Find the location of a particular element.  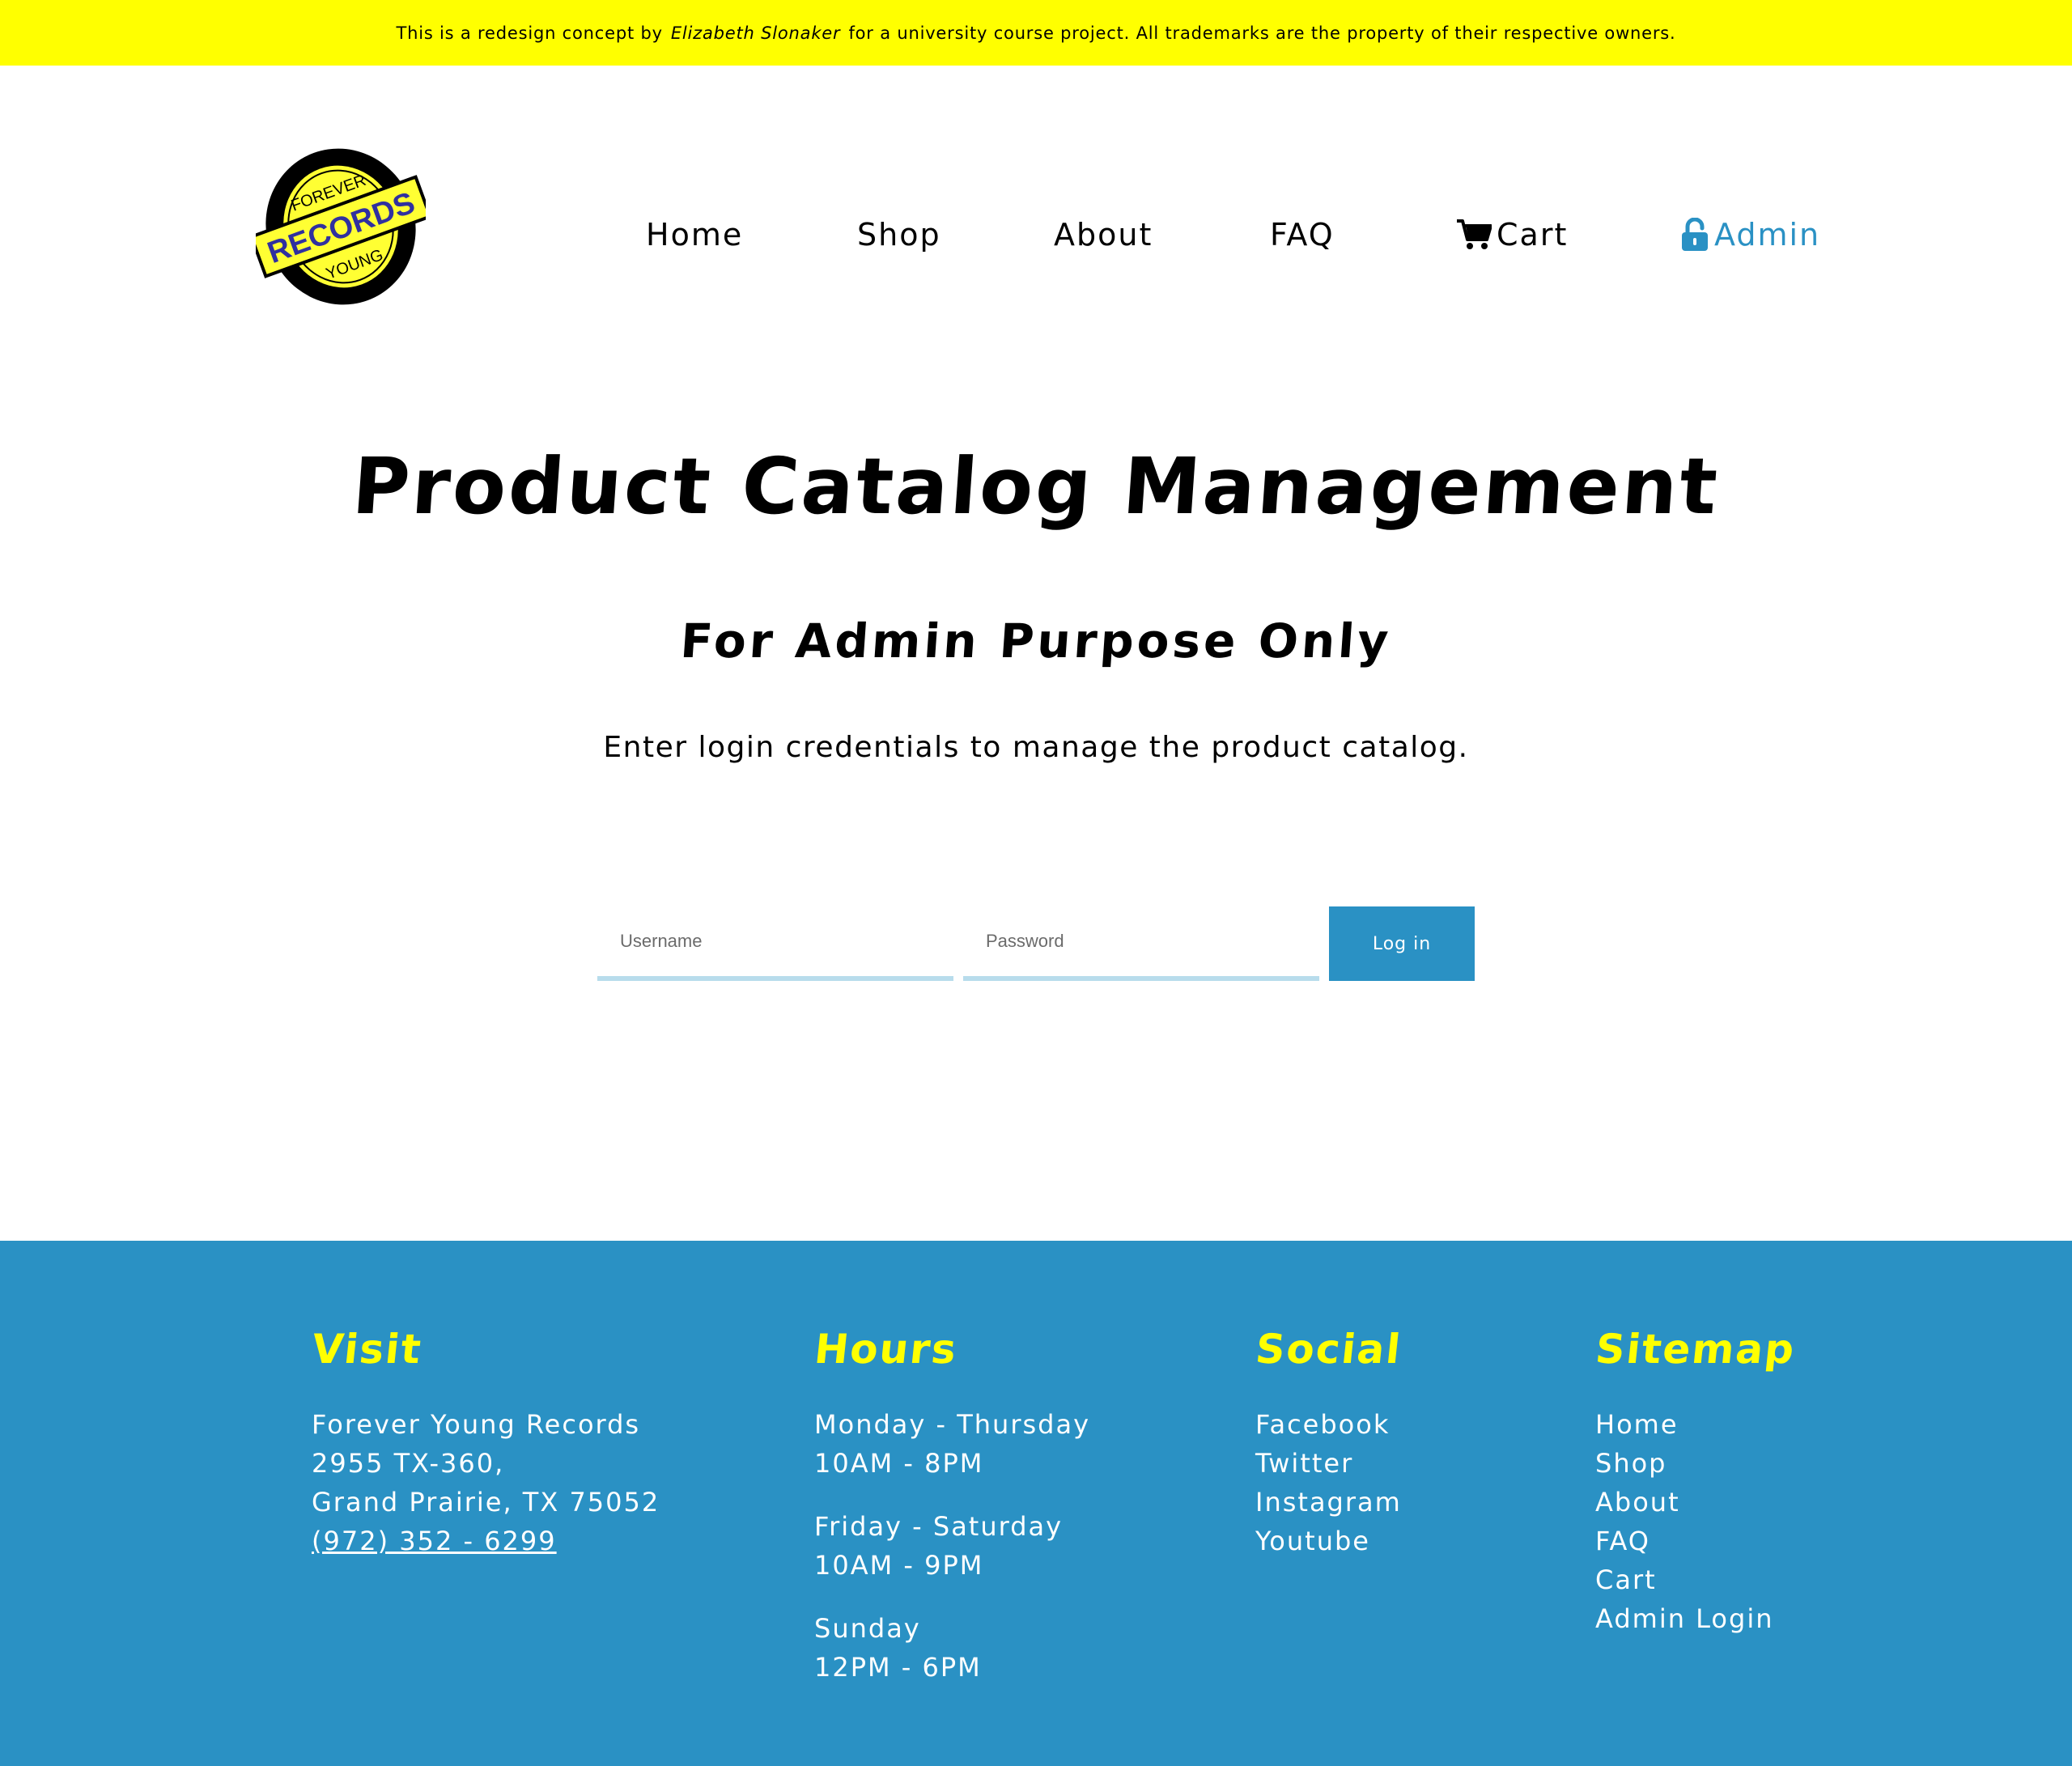

log-in-button: Log in is located at coordinates (1402, 943).